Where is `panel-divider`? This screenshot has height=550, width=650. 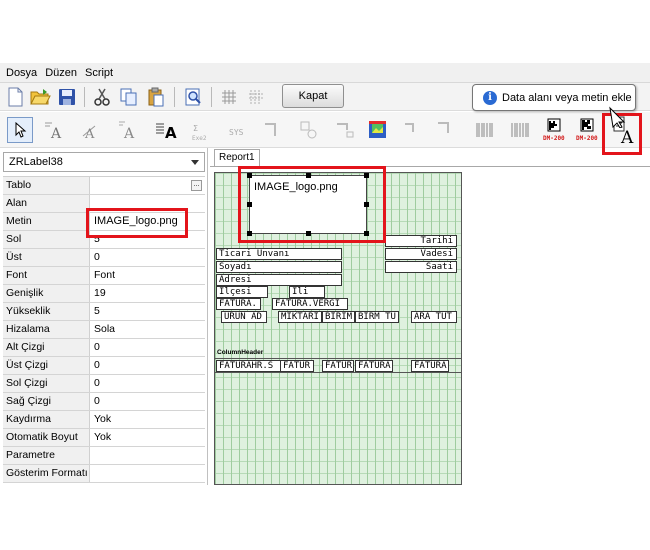
panel-divider is located at coordinates (207, 316).